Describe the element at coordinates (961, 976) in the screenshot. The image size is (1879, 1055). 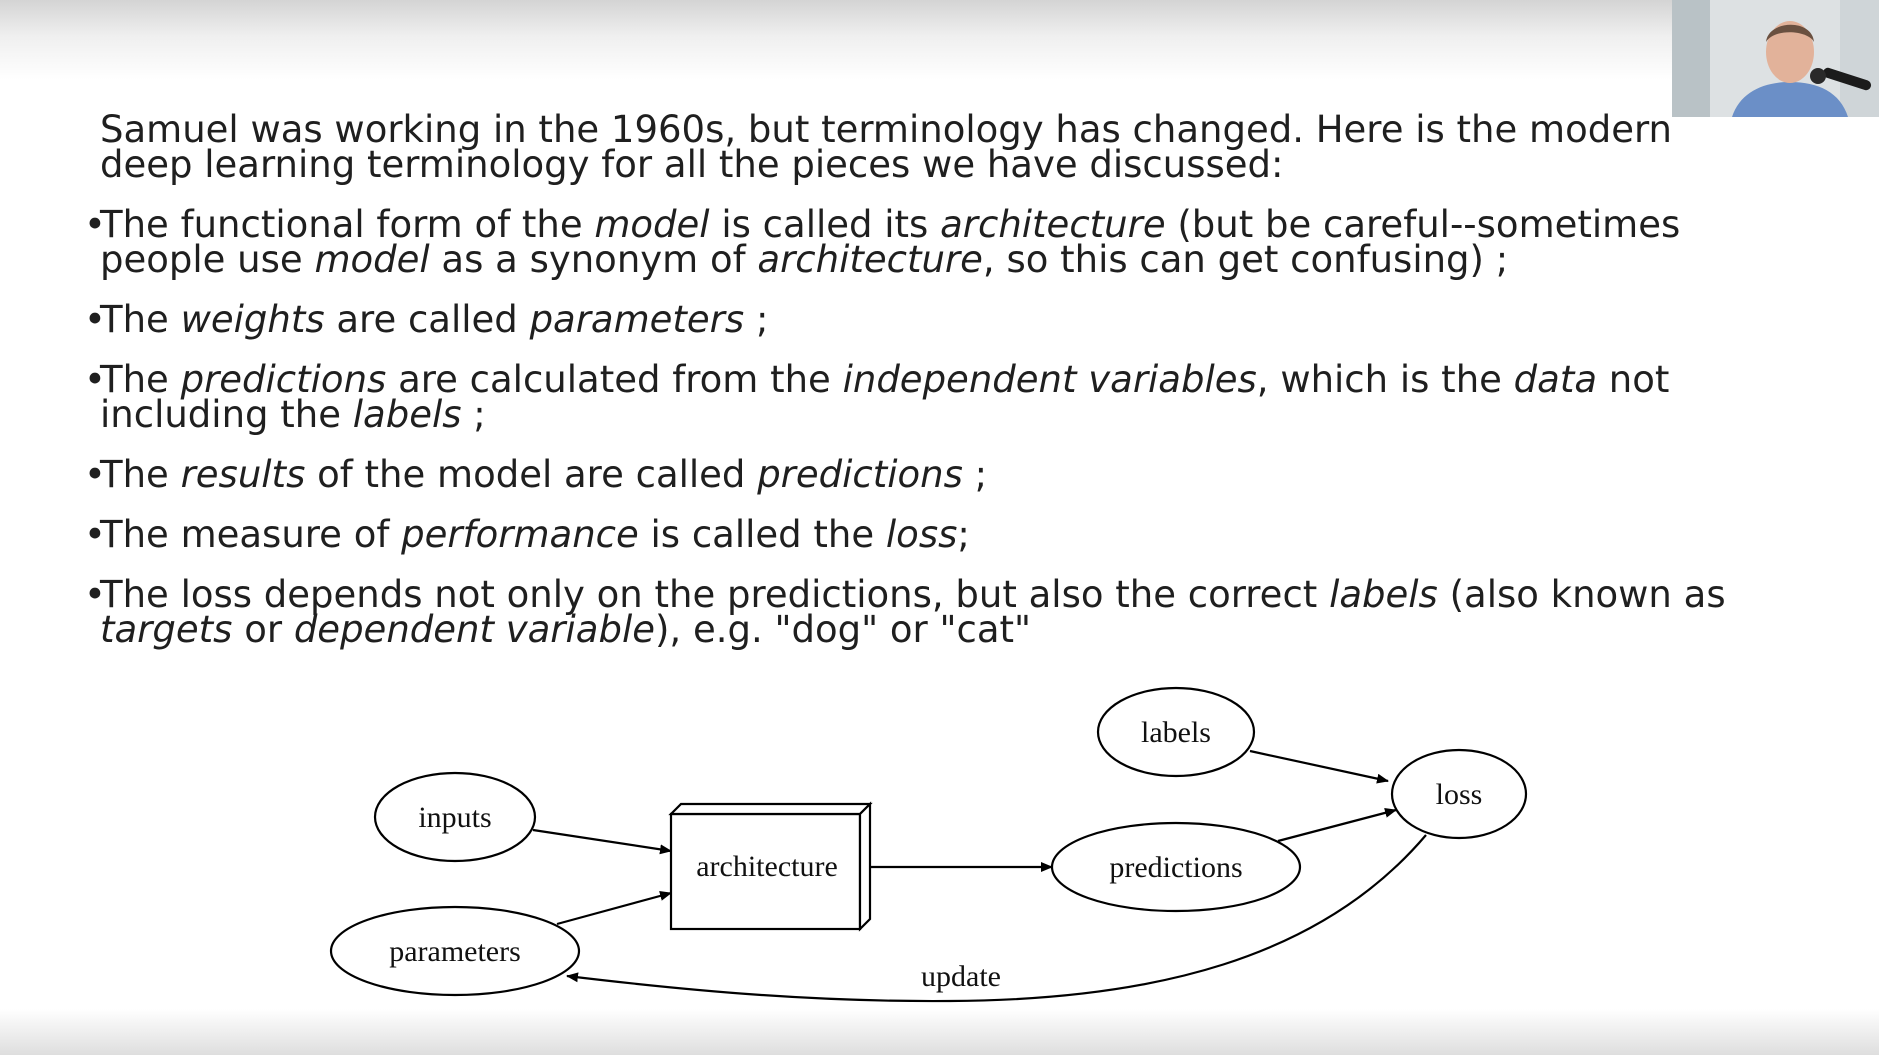
I see `edge-update-label: update` at that location.